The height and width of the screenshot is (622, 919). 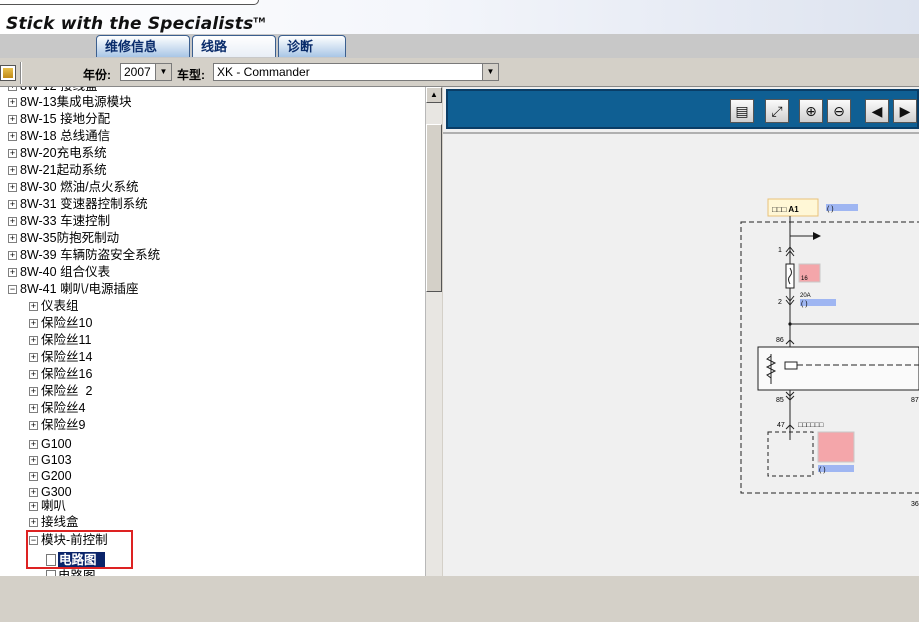 What do you see at coordinates (38, 204) in the screenshot?
I see `tree-item-code: 8W-31` at bounding box center [38, 204].